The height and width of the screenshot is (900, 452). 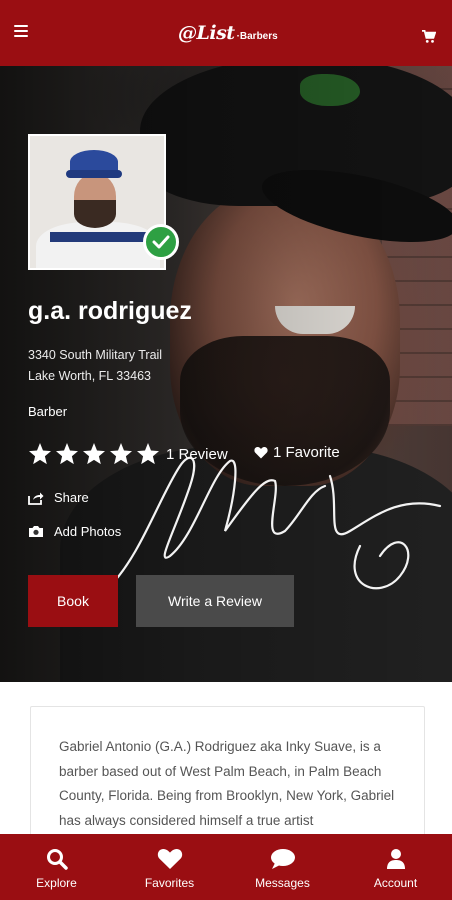 What do you see at coordinates (71, 497) in the screenshot?
I see `share-label: Share` at bounding box center [71, 497].